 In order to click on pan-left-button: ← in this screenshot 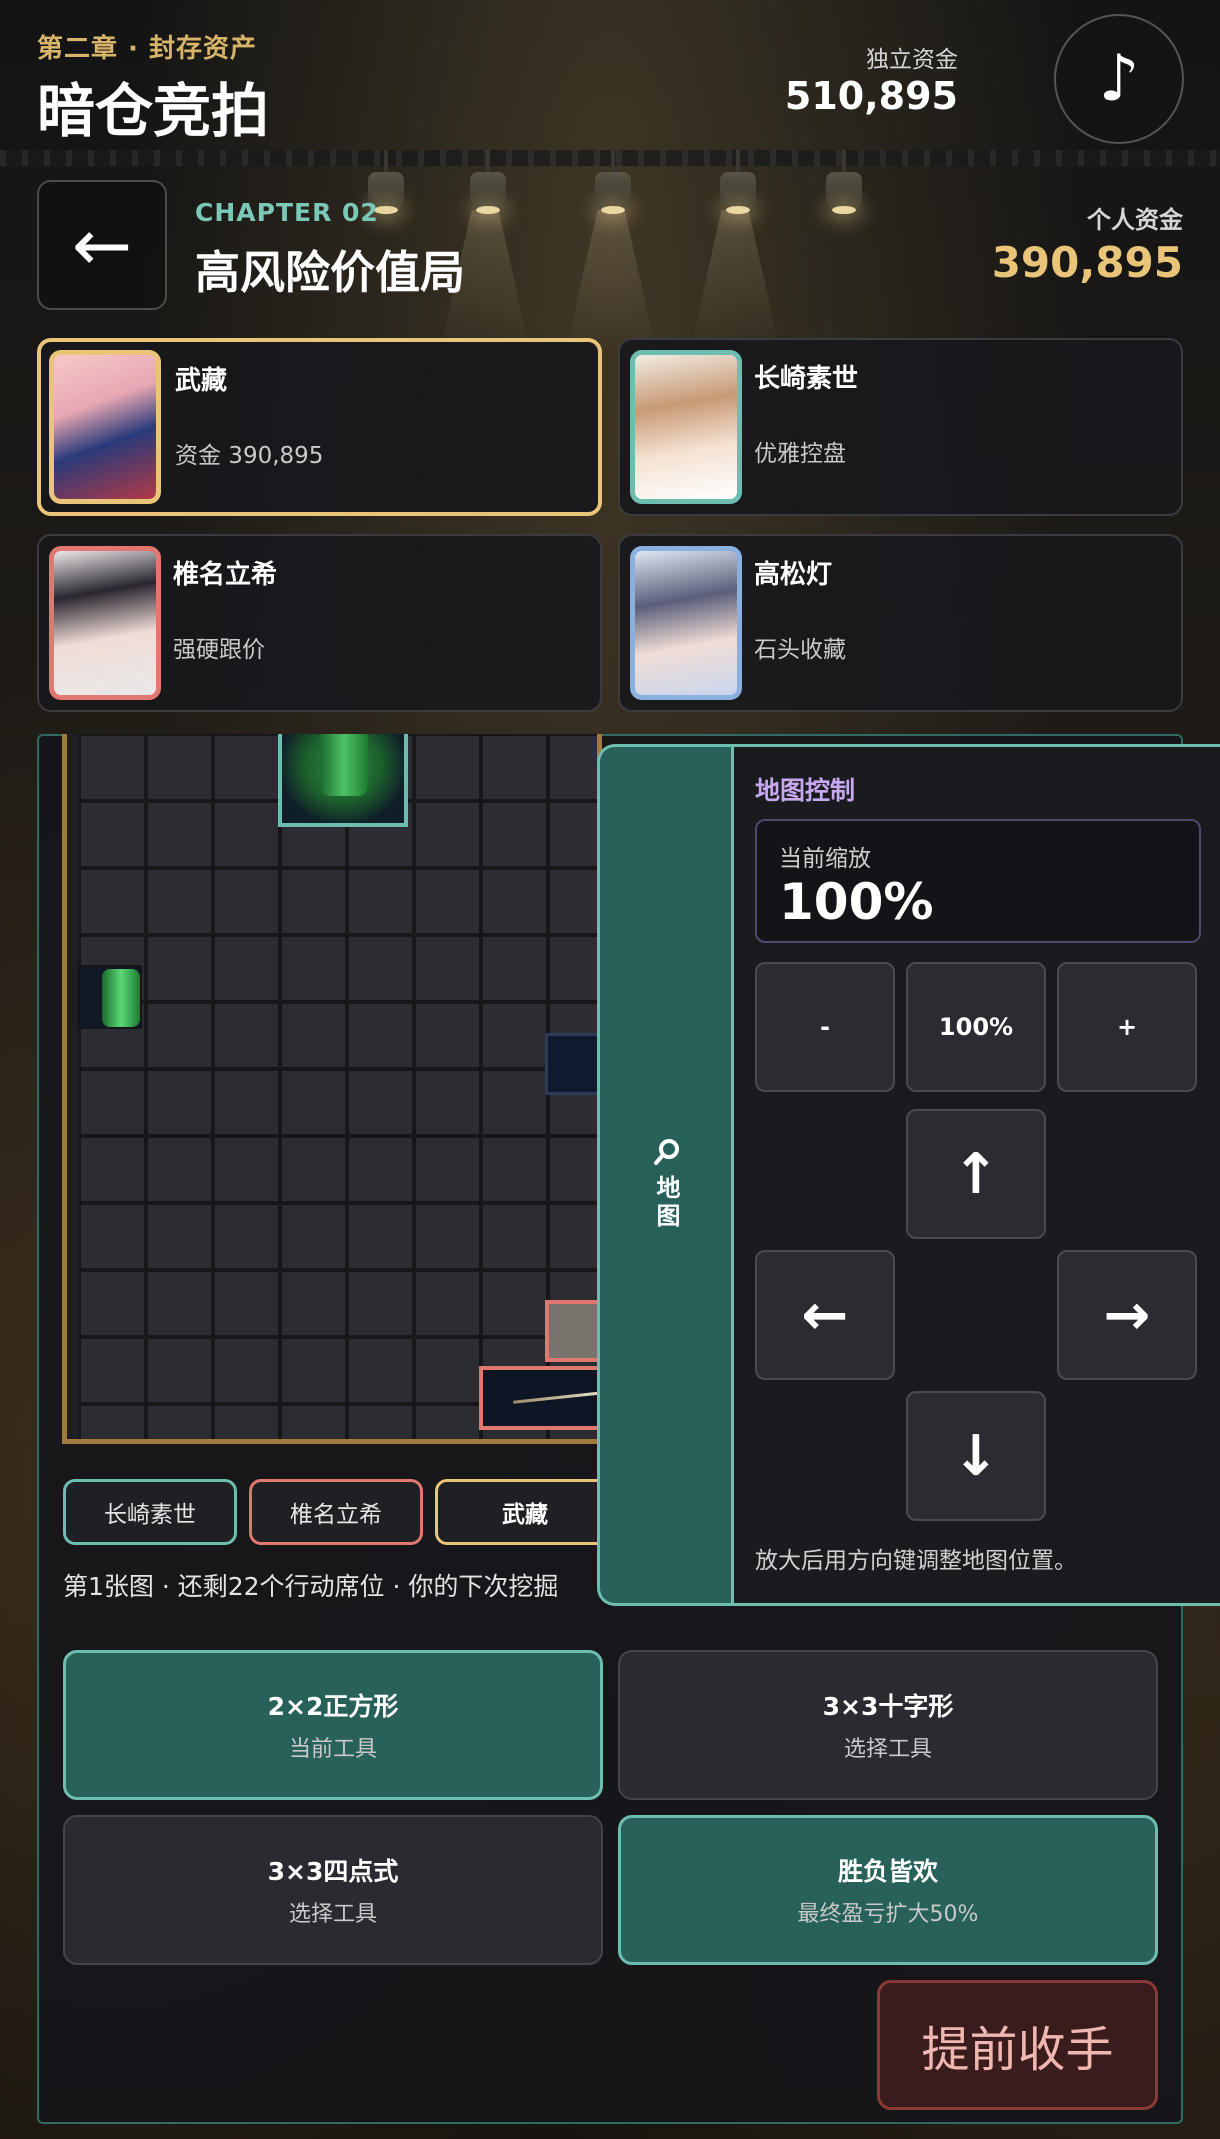, I will do `click(825, 1315)`.